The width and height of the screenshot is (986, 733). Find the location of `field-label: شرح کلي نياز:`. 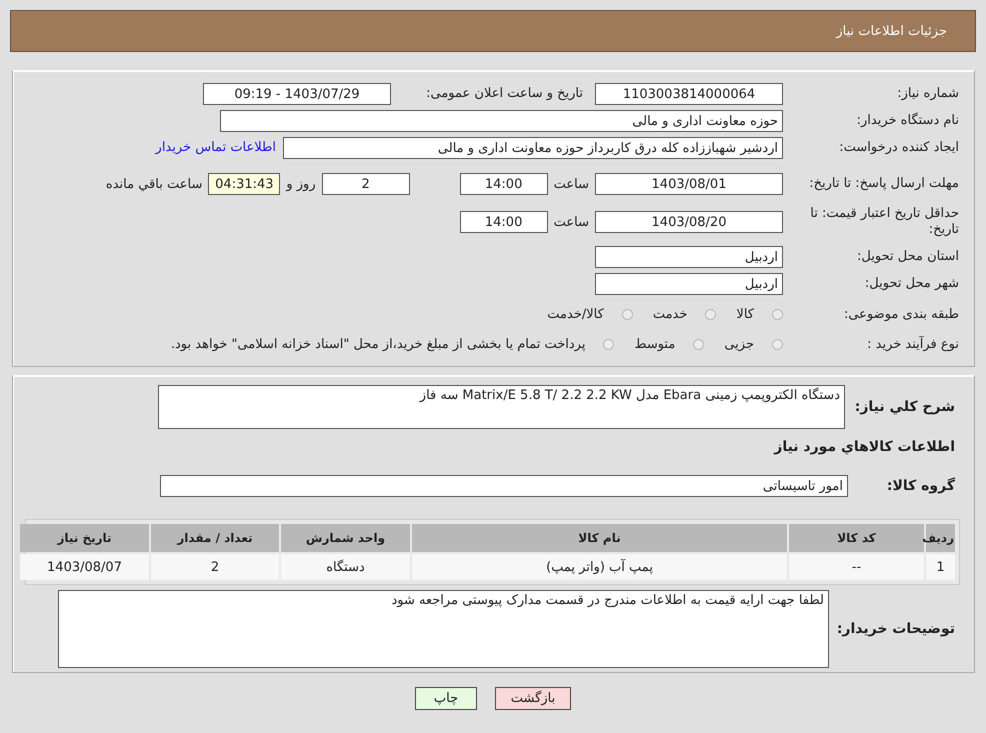

field-label: شرح کلي نياز: is located at coordinates (905, 407).